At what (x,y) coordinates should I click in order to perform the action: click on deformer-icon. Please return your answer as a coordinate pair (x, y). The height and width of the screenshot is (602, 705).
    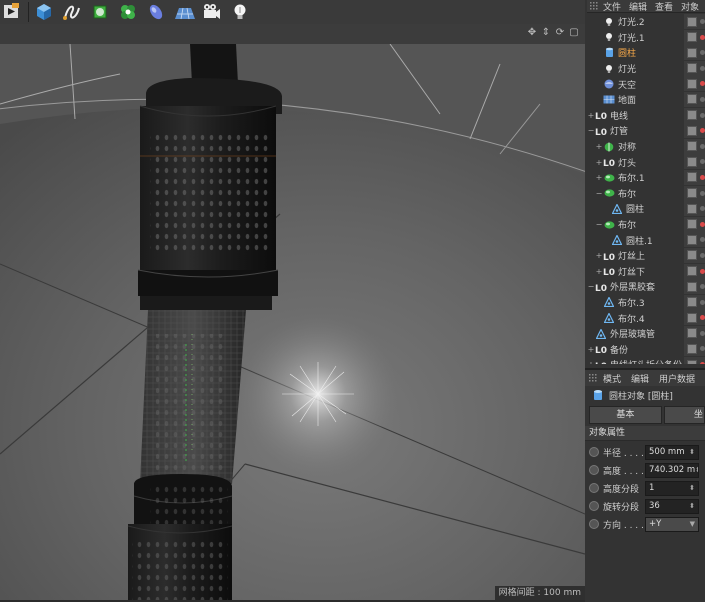
    Looking at the image, I should click on (156, 12).